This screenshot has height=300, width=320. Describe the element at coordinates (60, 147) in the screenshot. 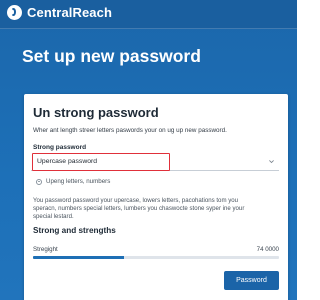

I see `password-field-label: Strong password` at that location.